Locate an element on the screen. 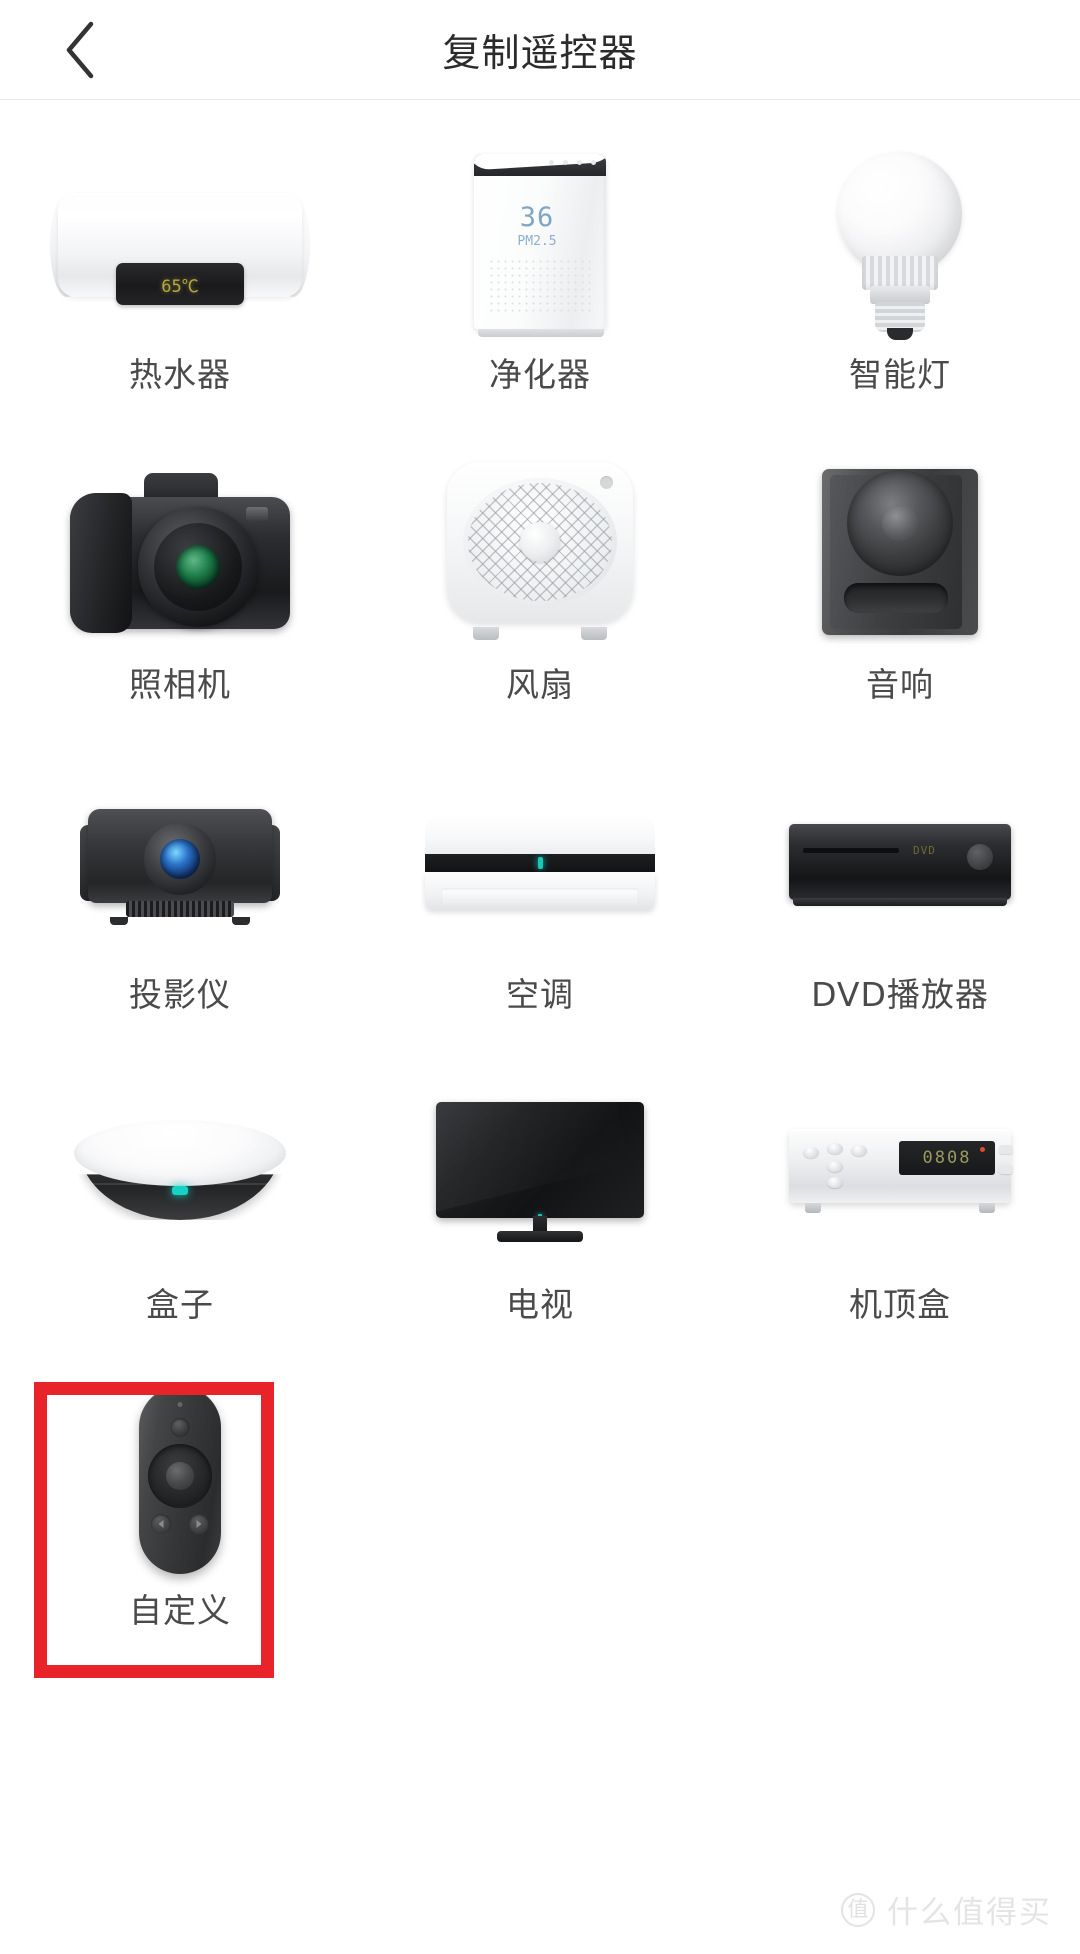  purifier-pm-value: 36 is located at coordinates (537, 217).